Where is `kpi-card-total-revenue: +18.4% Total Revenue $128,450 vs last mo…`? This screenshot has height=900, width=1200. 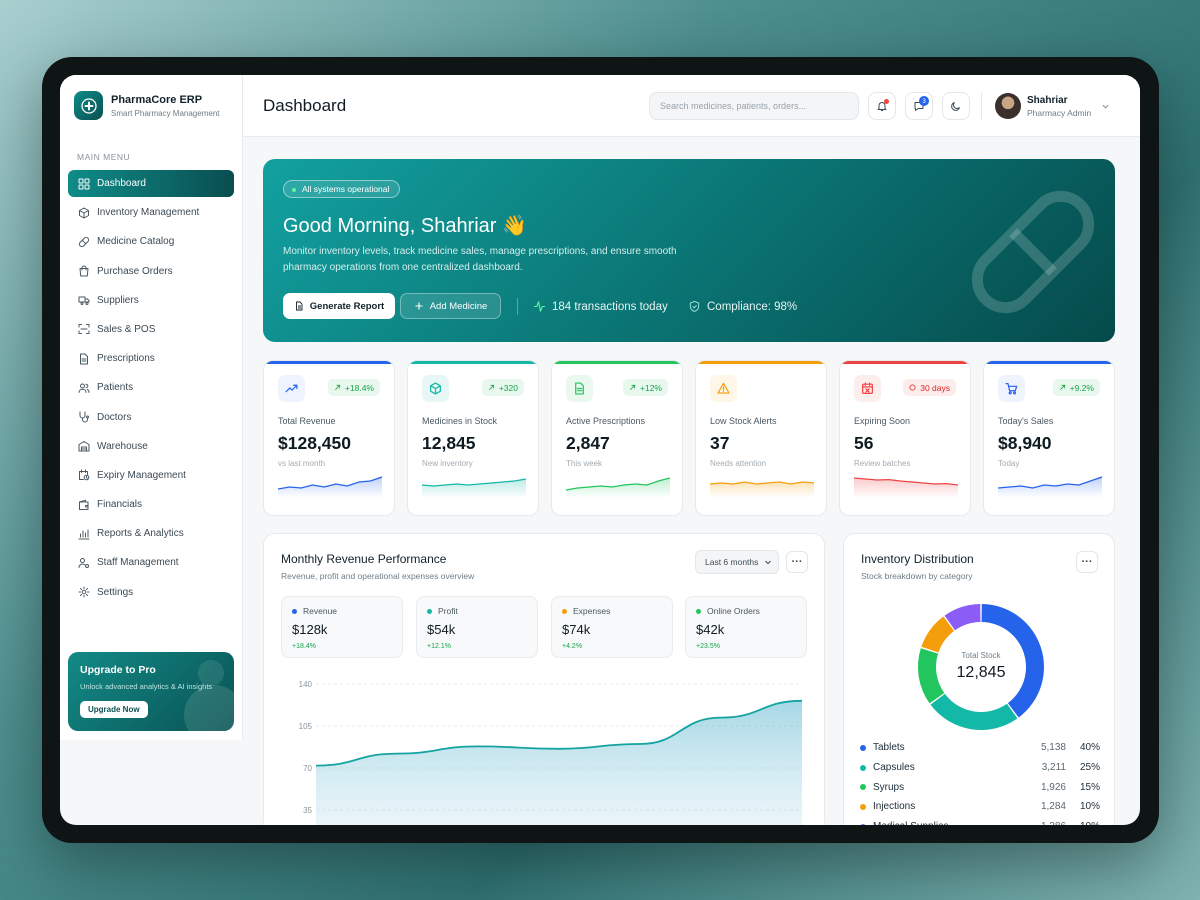
kpi-card-total-revenue: +18.4% Total Revenue $128,450 vs last mo… is located at coordinates (329, 438).